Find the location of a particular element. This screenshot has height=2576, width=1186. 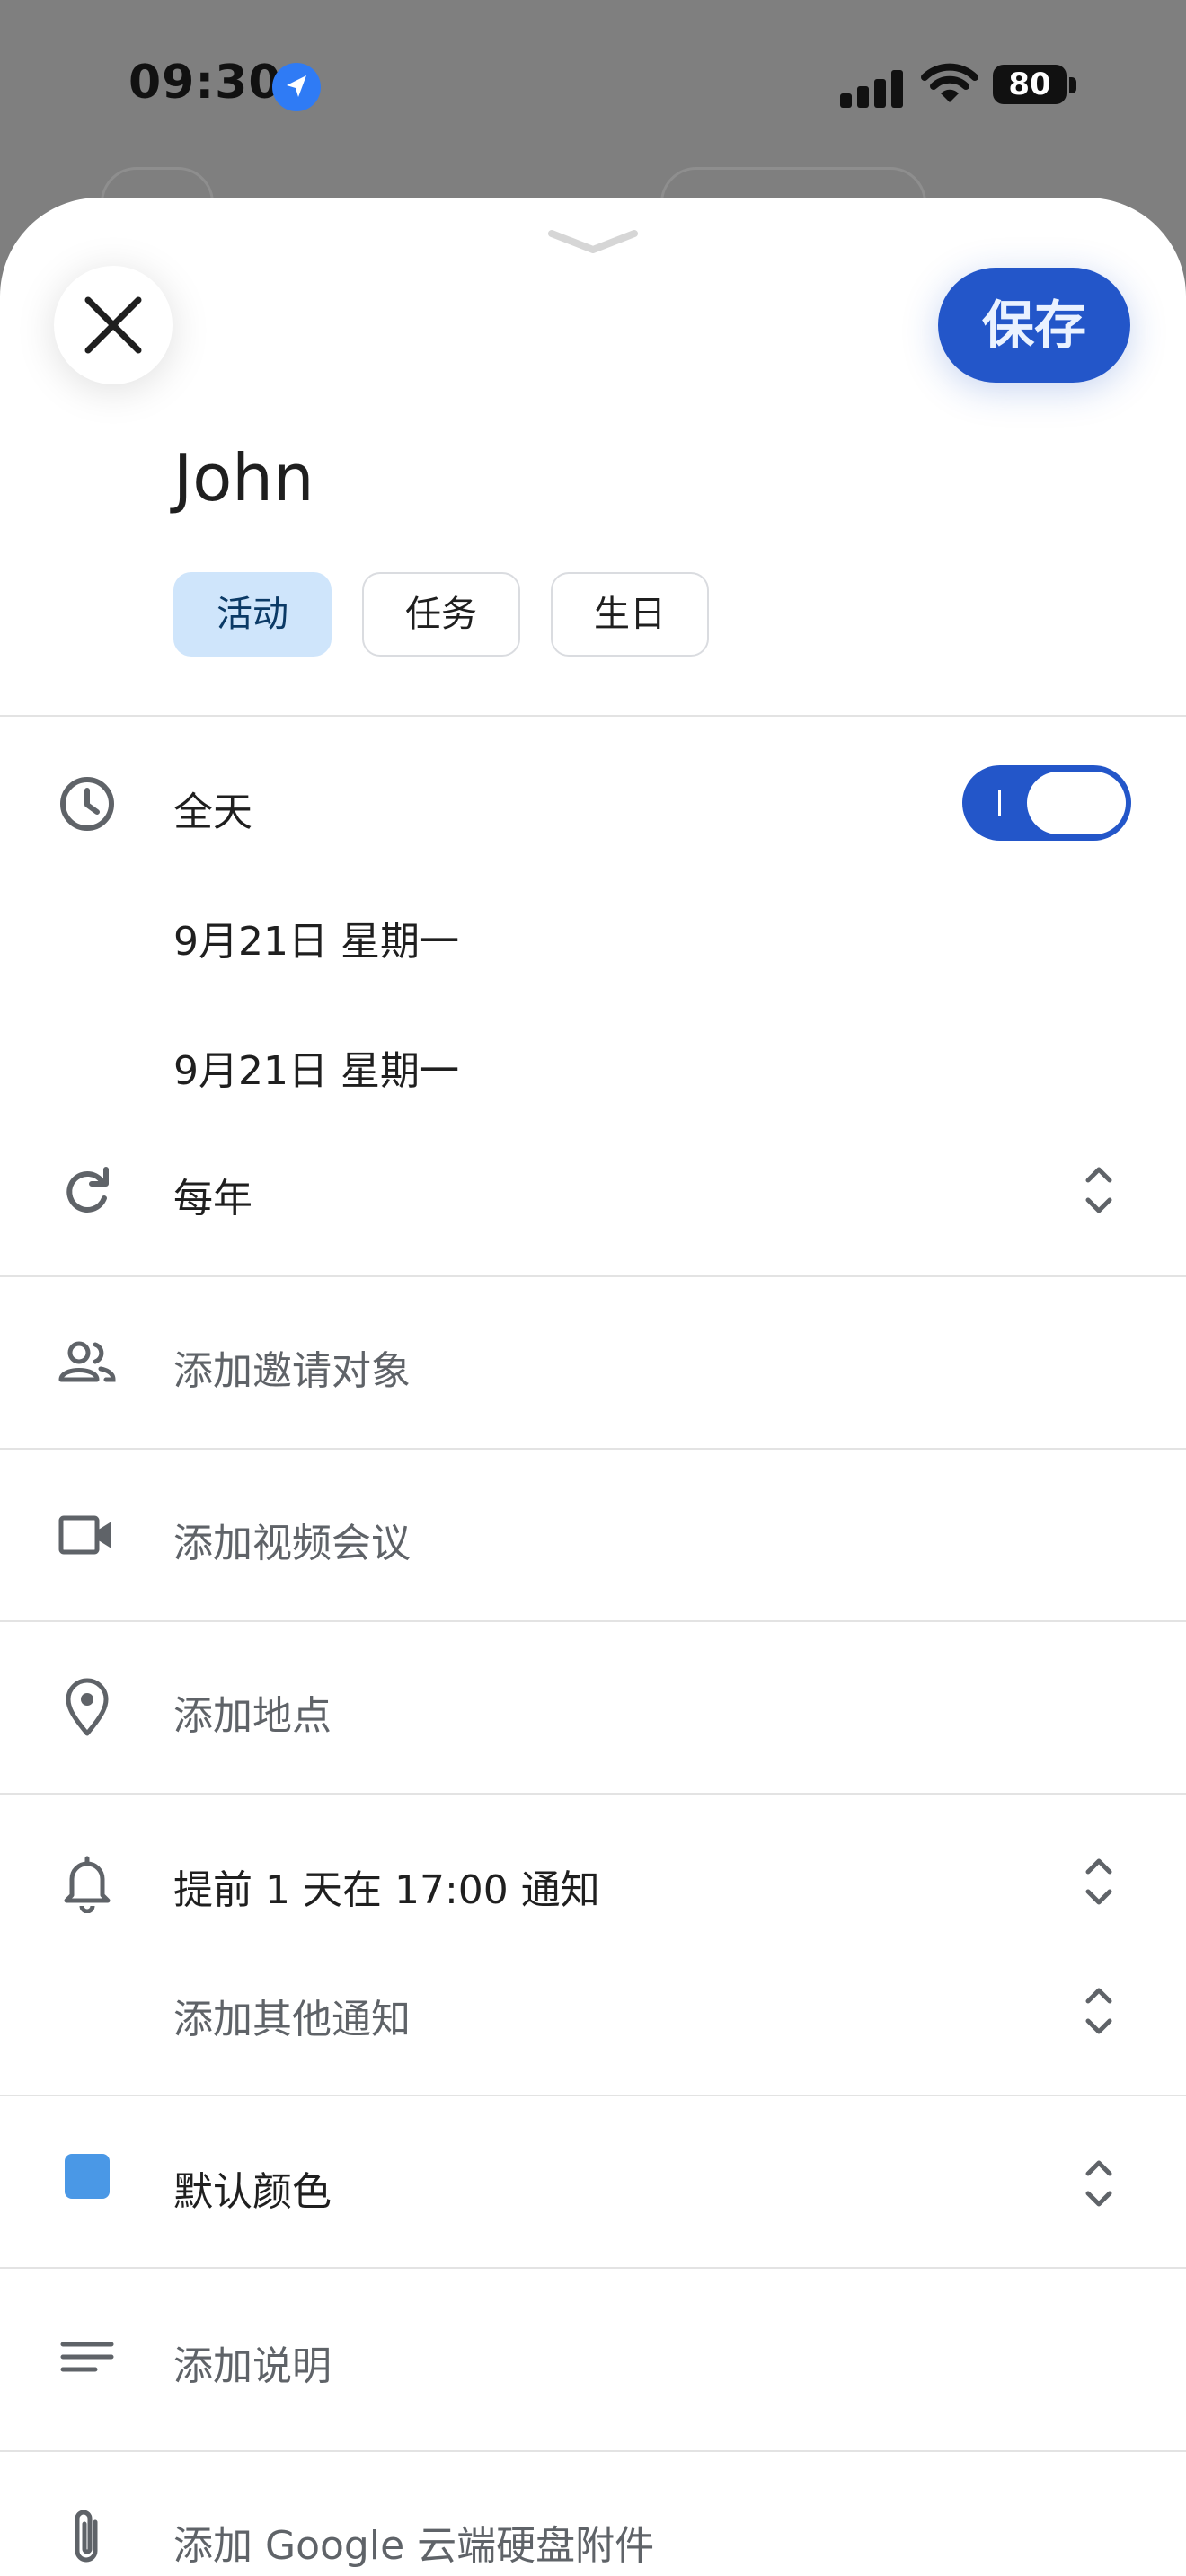

people-icon is located at coordinates (87, 1362).